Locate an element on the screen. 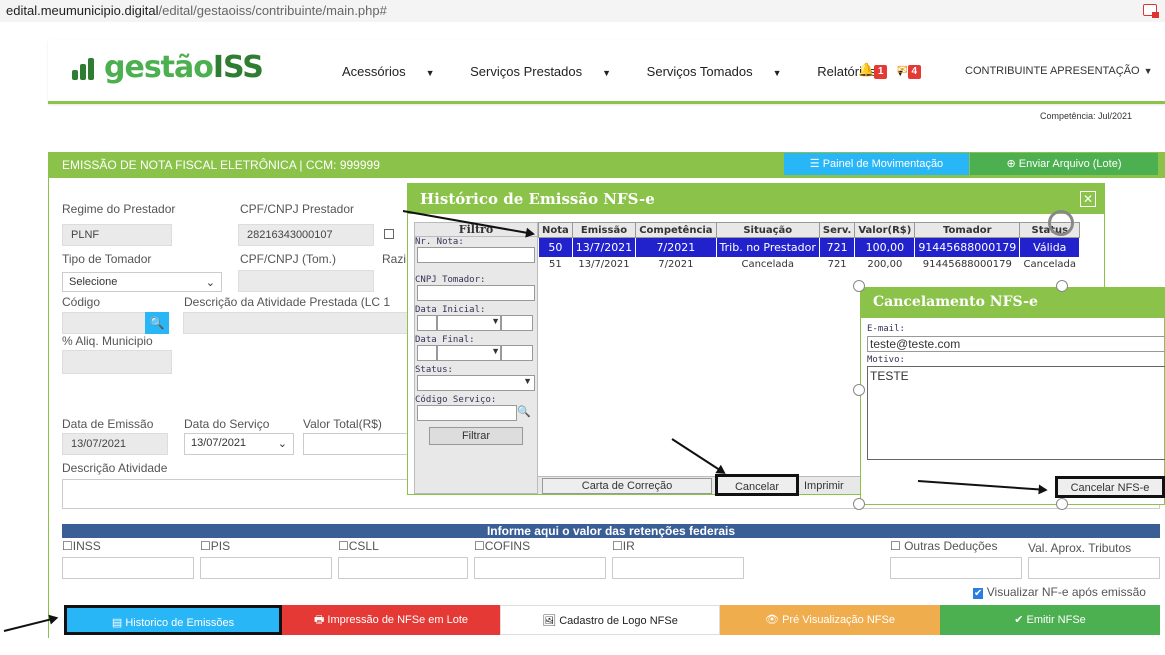 The height and width of the screenshot is (655, 1165). cadastro-logo-button: 🖼 Cadastro de Logo NFSe is located at coordinates (610, 620).